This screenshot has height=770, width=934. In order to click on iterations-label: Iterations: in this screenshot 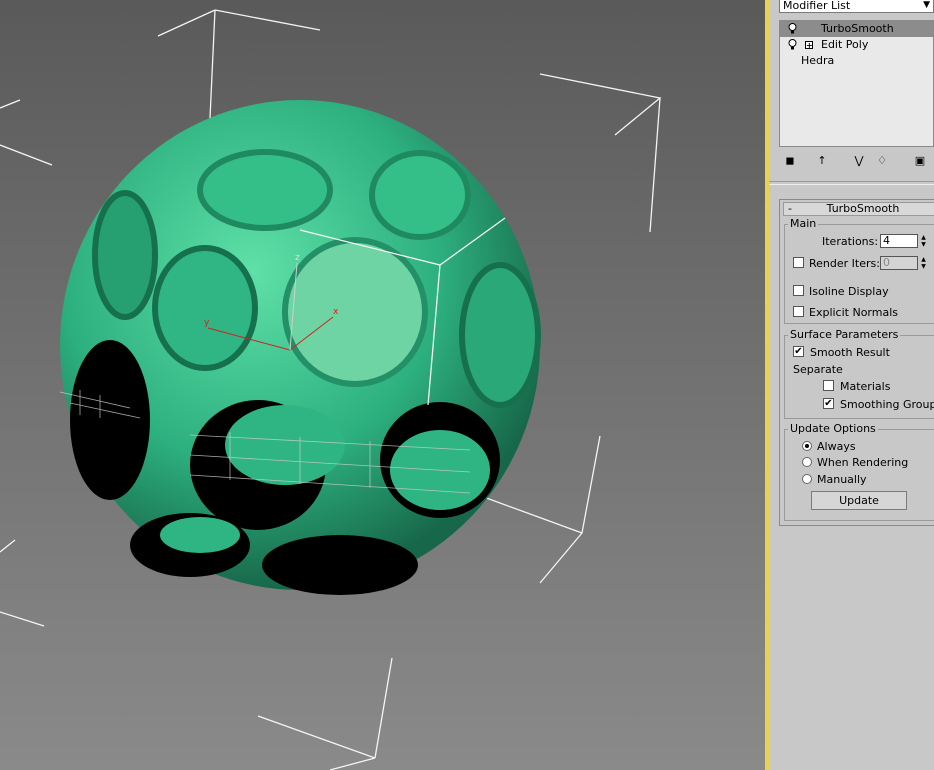, I will do `click(850, 241)`.